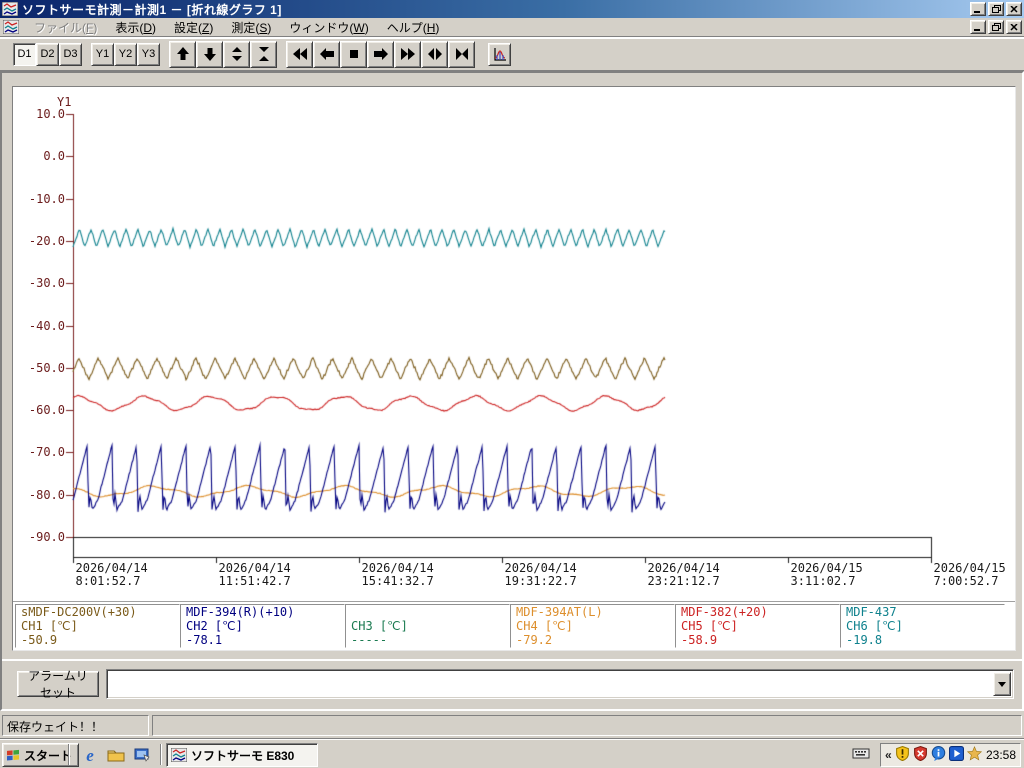  Describe the element at coordinates (142, 755) in the screenshot. I see `show-desktop-icon` at that location.